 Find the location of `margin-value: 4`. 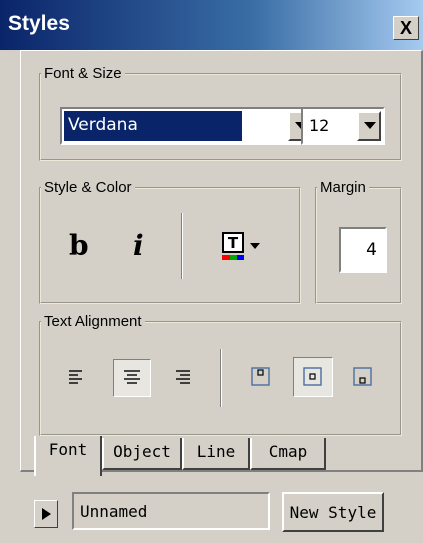

margin-value: 4 is located at coordinates (371, 250).